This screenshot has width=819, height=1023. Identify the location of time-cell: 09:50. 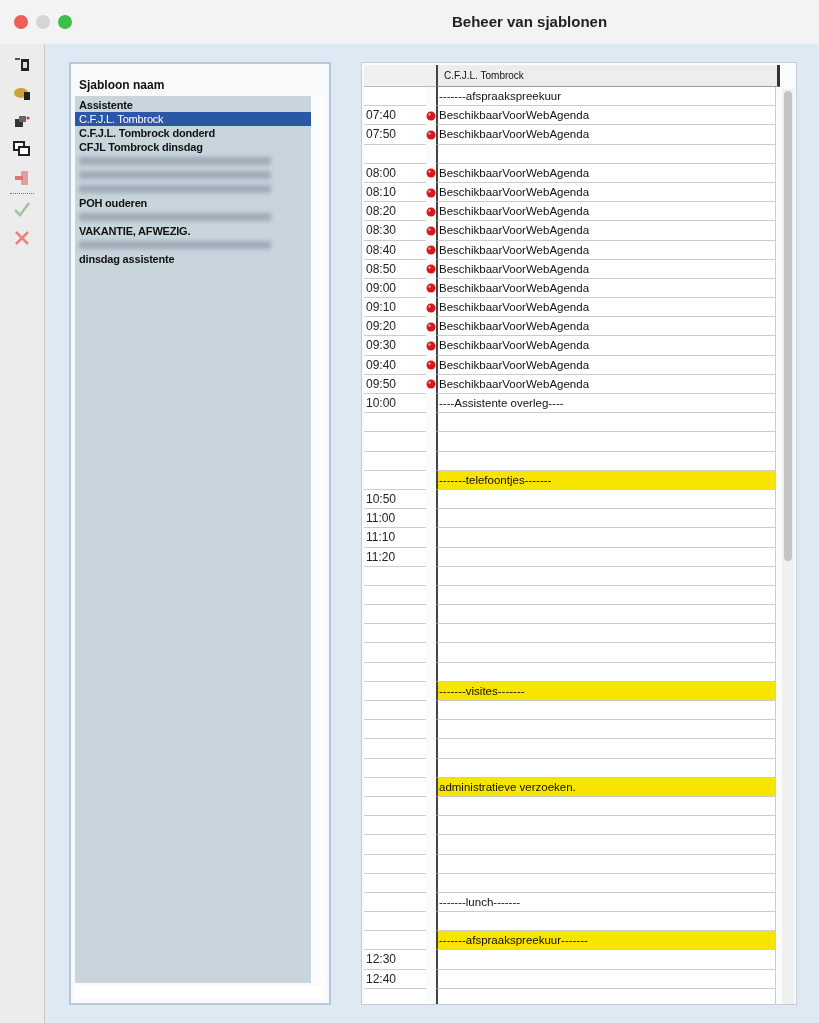
(395, 384).